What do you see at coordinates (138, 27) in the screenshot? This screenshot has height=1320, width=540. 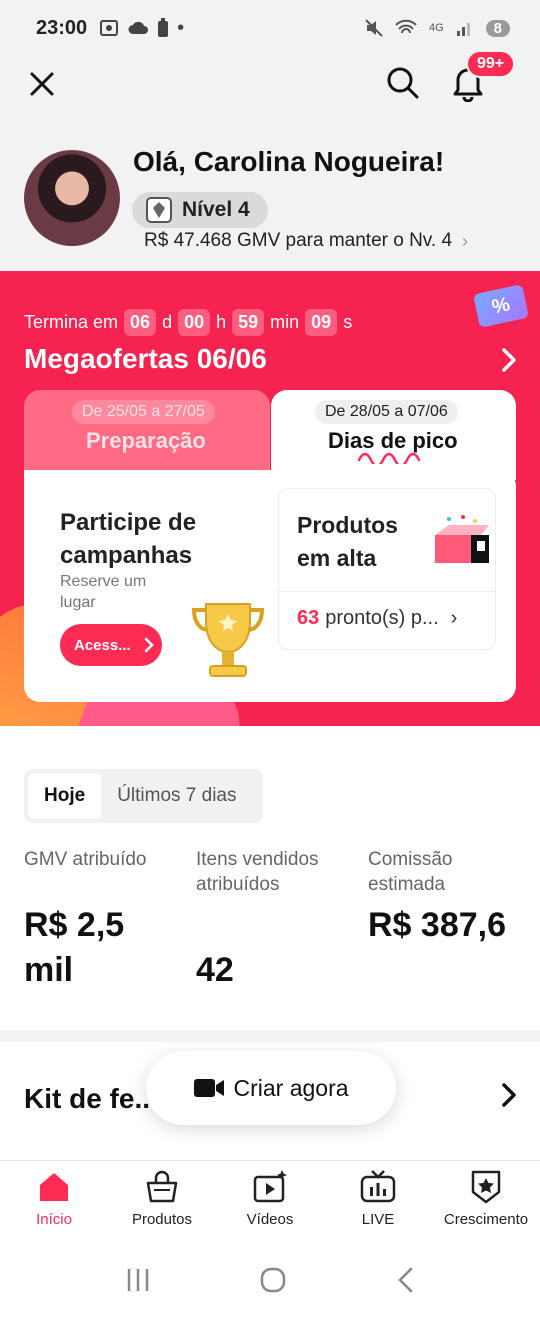 I see `cloud-icon` at bounding box center [138, 27].